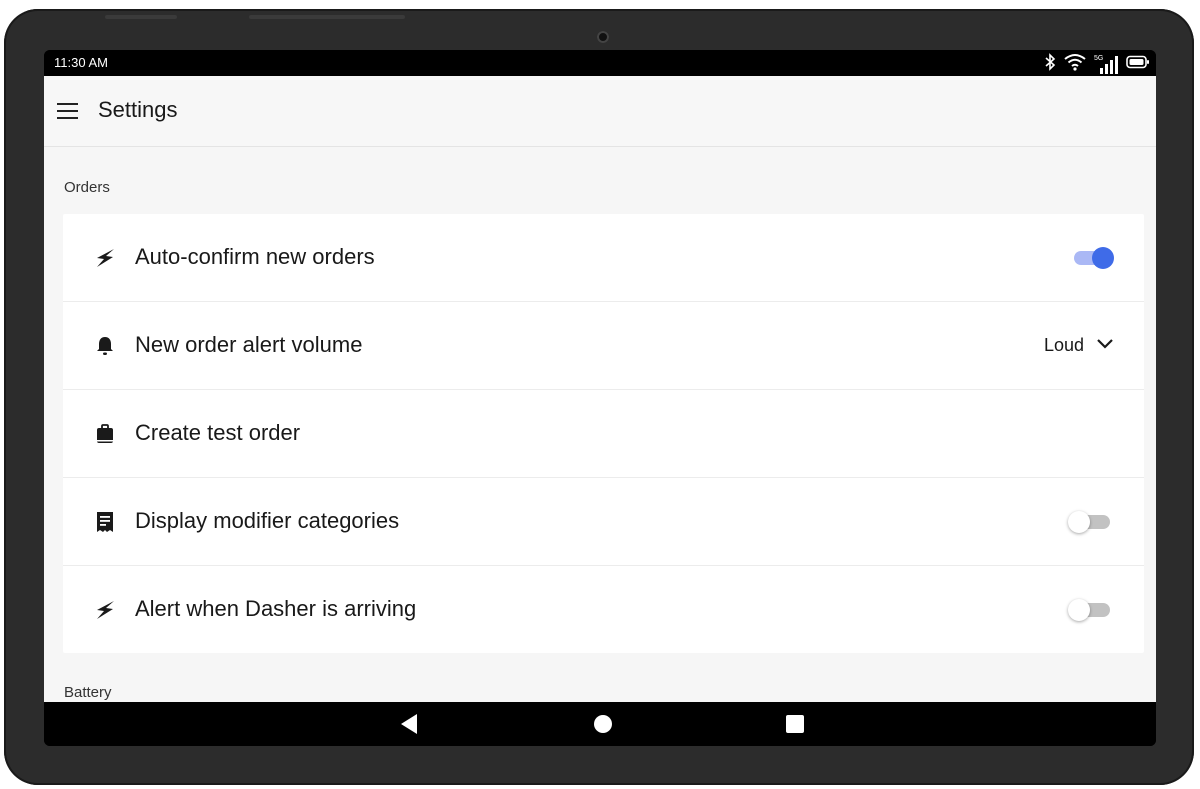 This screenshot has width=1200, height=789. I want to click on setting-label: Create test order, so click(218, 432).